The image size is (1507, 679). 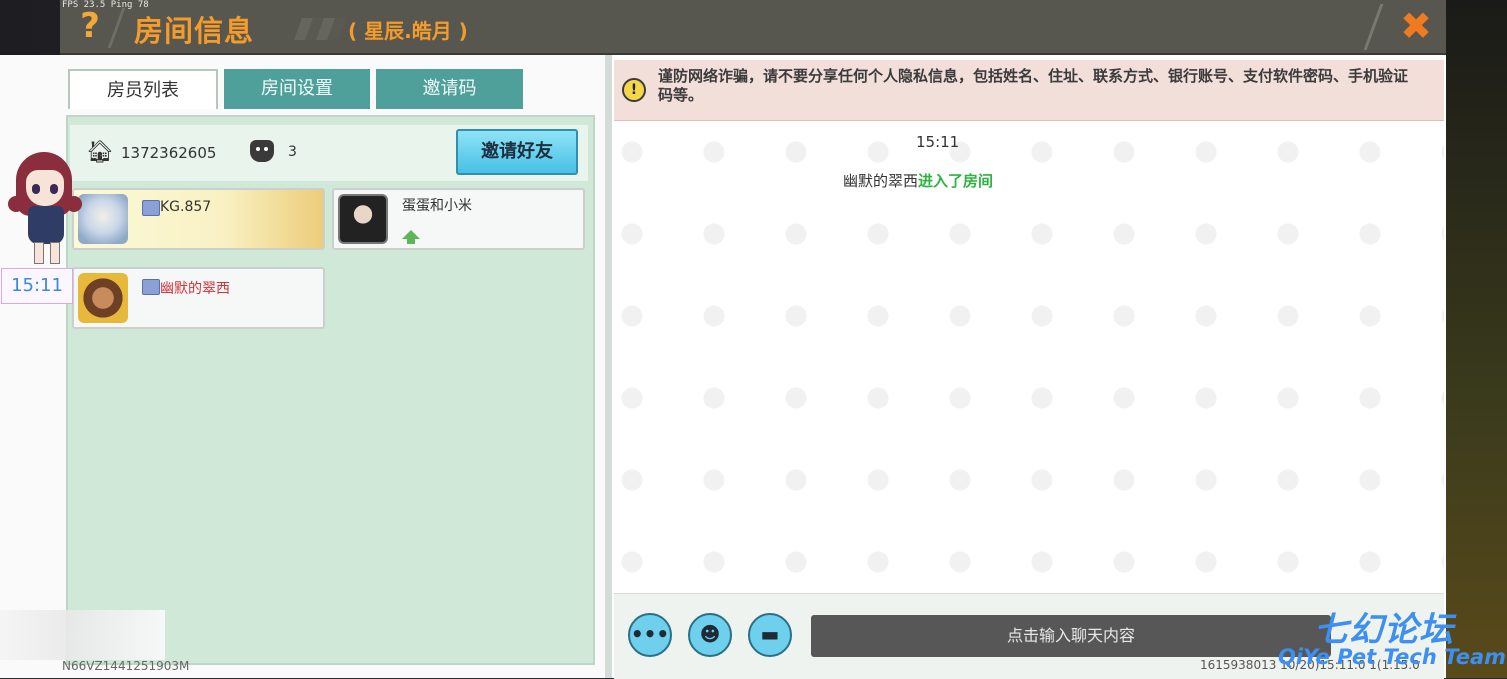 What do you see at coordinates (194, 31) in the screenshot?
I see `page-title: 房间信息` at bounding box center [194, 31].